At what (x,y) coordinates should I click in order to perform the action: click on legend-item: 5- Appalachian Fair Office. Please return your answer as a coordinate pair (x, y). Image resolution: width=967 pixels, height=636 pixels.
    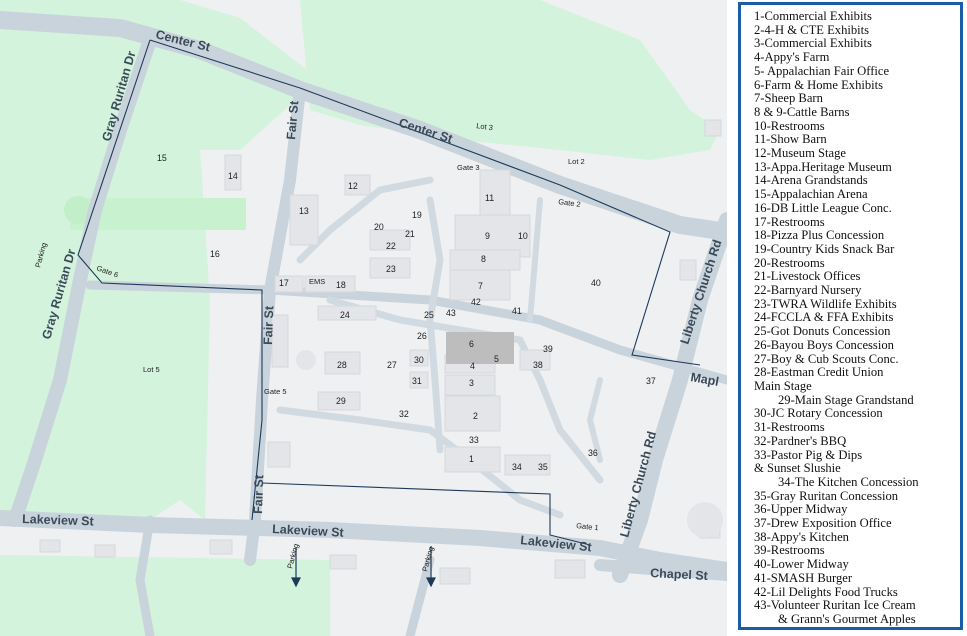
    Looking at the image, I should click on (822, 70).